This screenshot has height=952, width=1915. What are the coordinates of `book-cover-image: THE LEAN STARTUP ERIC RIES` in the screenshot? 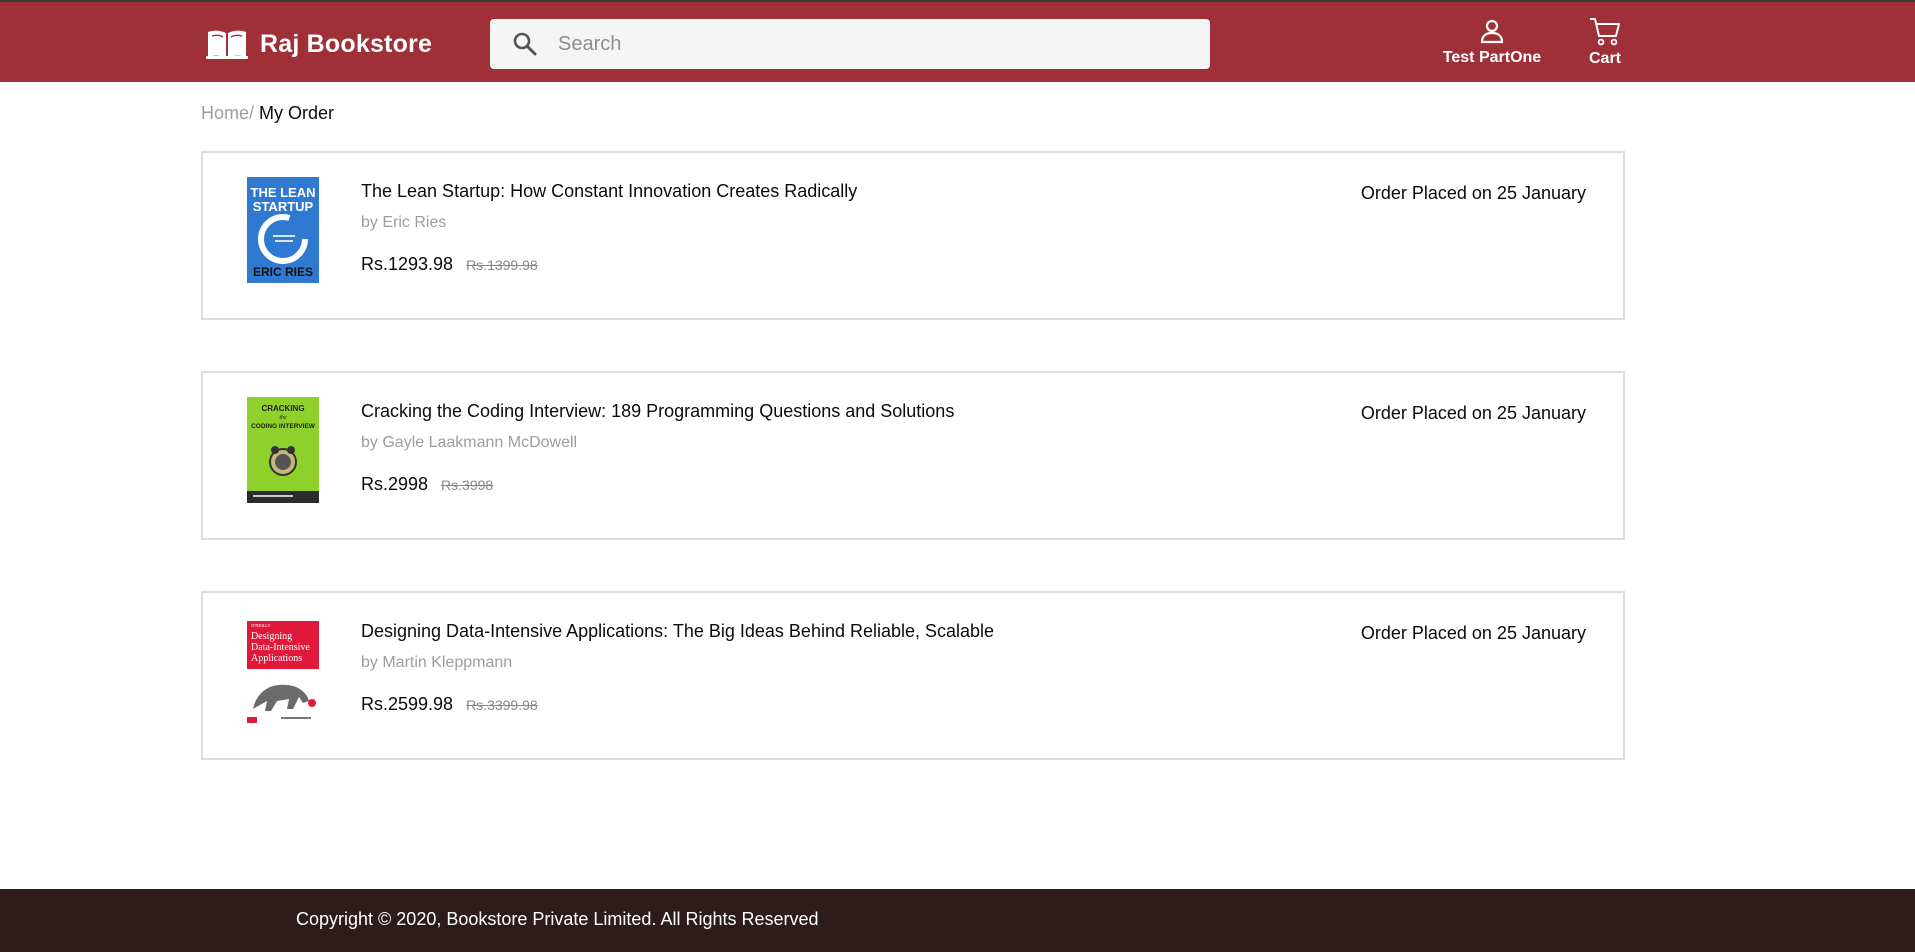 It's located at (283, 230).